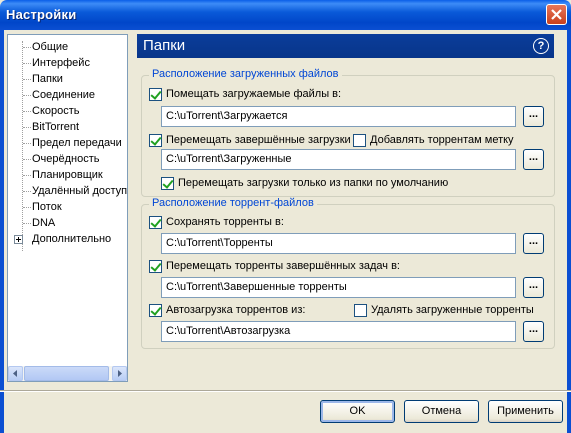 This screenshot has height=433, width=571. Describe the element at coordinates (233, 203) in the screenshot. I see `group-title: Расположение торрент-файлов` at that location.